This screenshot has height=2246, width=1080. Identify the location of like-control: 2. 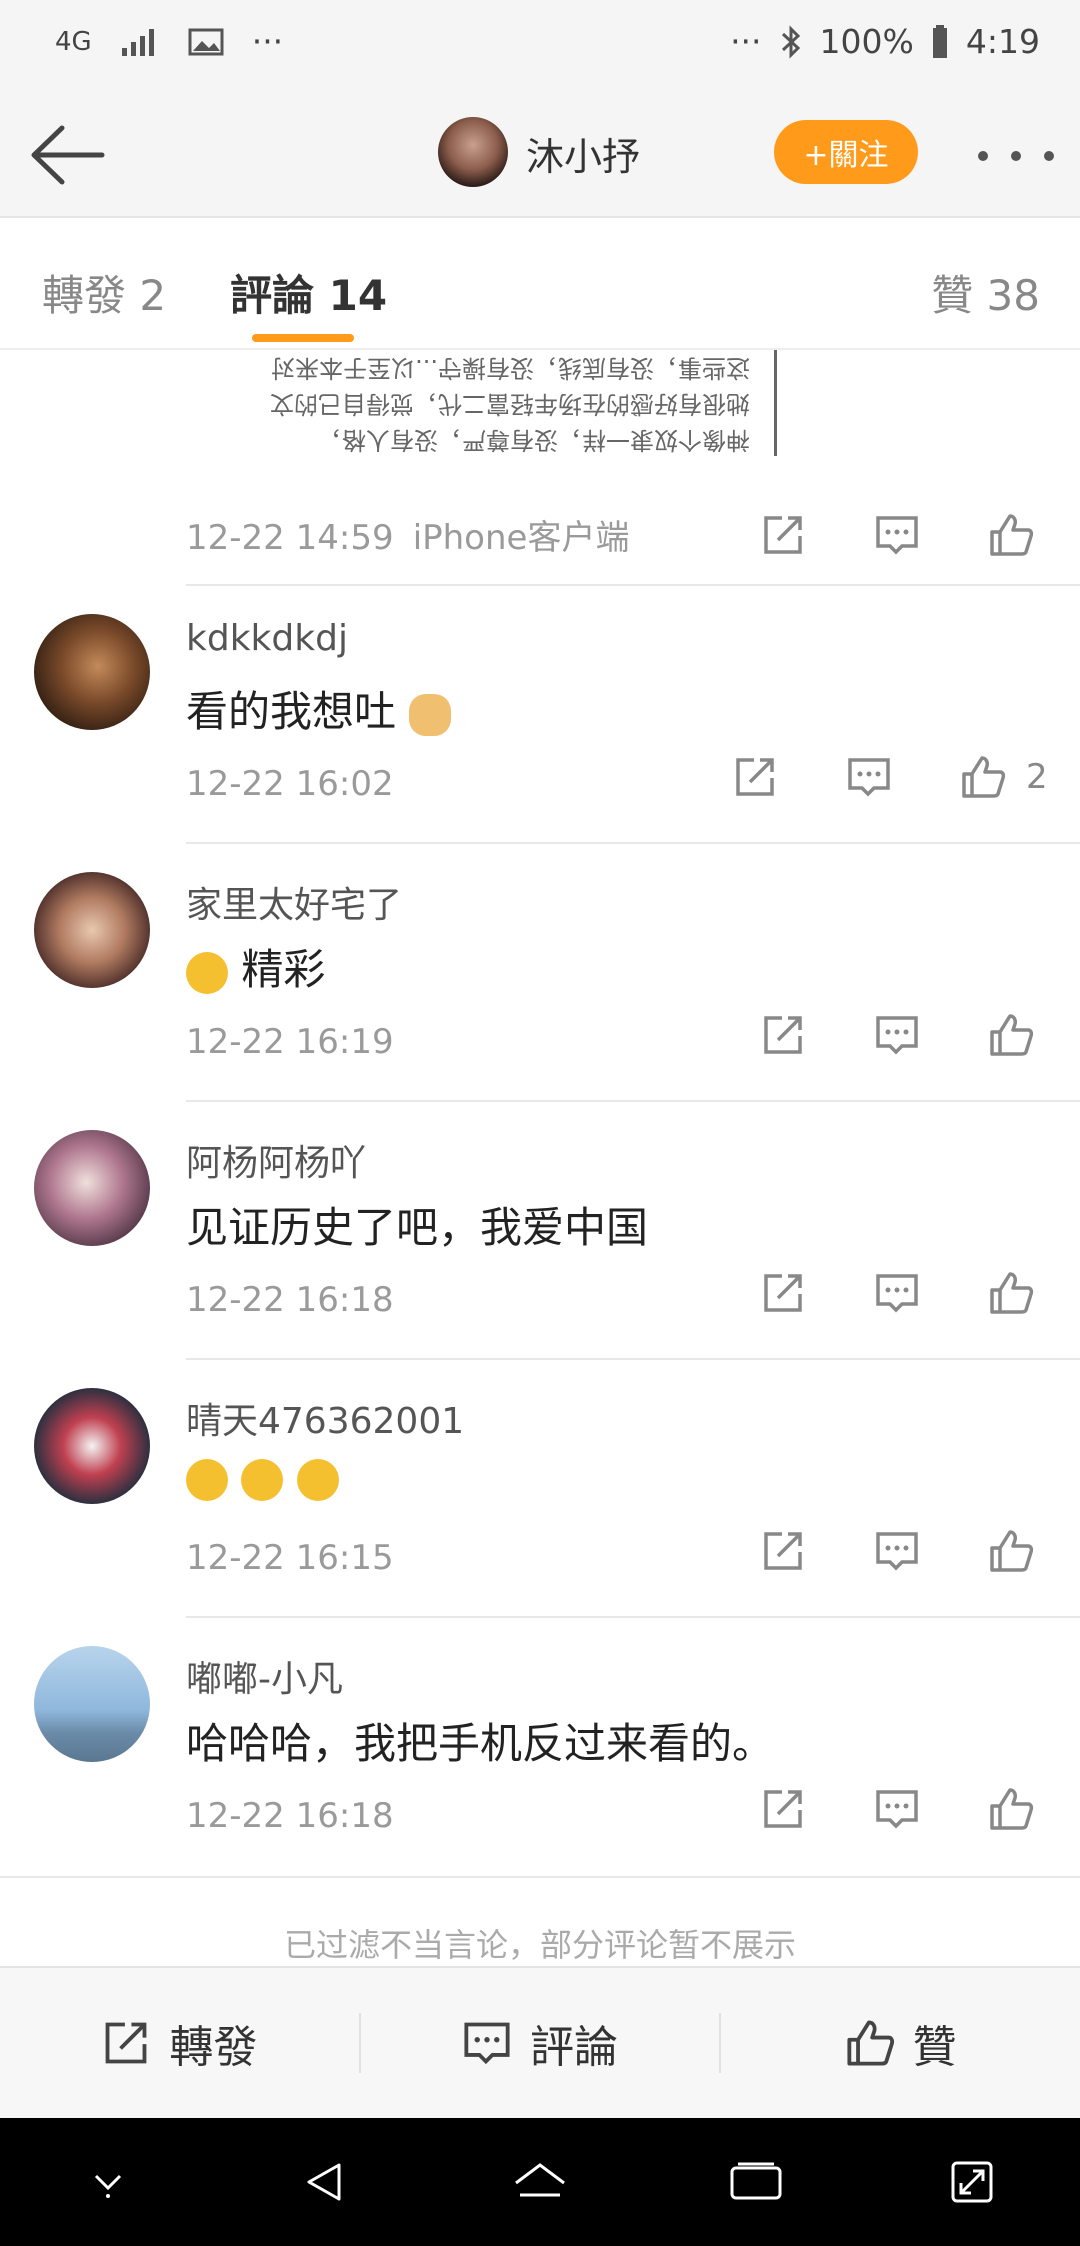
(1004, 777).